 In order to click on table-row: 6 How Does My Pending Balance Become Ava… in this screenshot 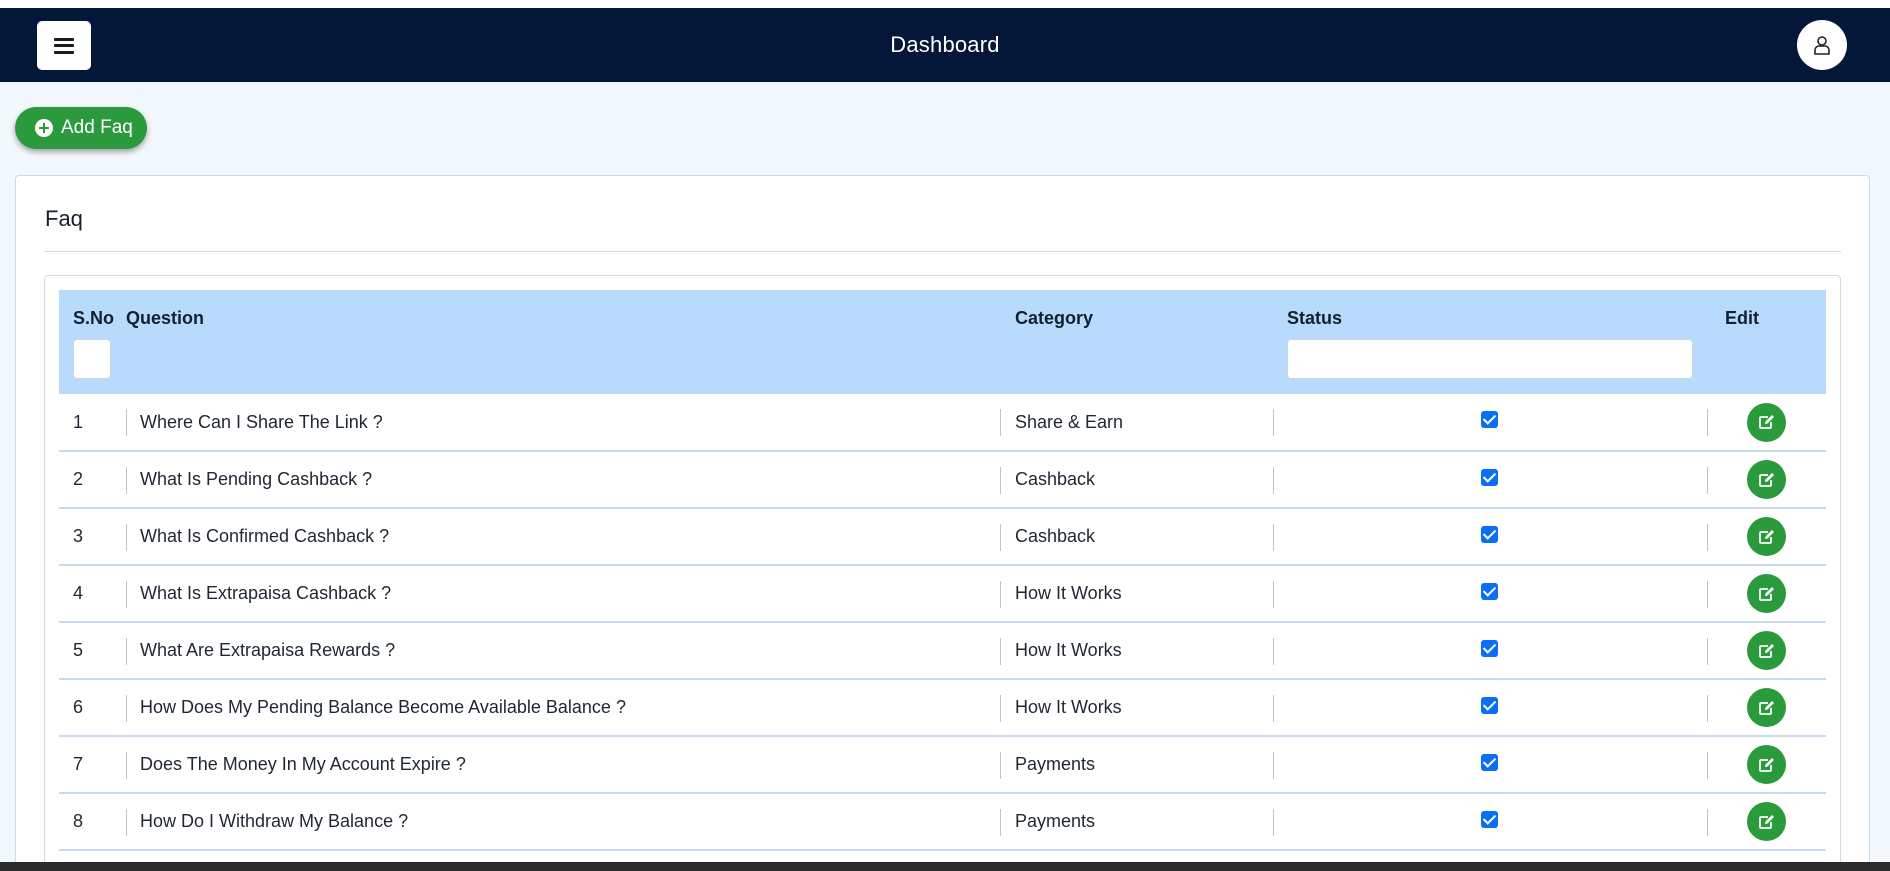, I will do `click(942, 708)`.